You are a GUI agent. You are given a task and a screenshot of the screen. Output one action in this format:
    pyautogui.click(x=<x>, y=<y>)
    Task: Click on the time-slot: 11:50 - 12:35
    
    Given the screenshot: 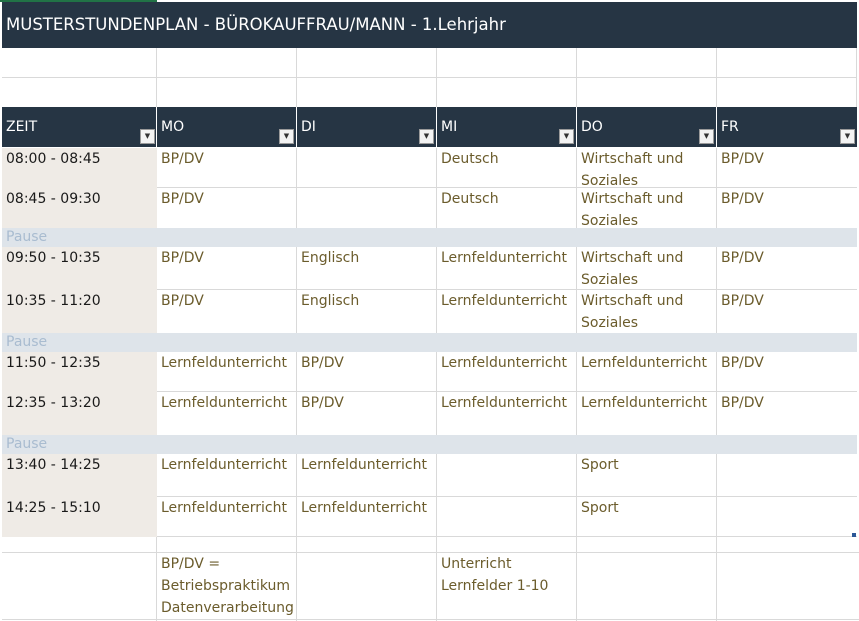 What is the action you would take?
    pyautogui.click(x=79, y=363)
    